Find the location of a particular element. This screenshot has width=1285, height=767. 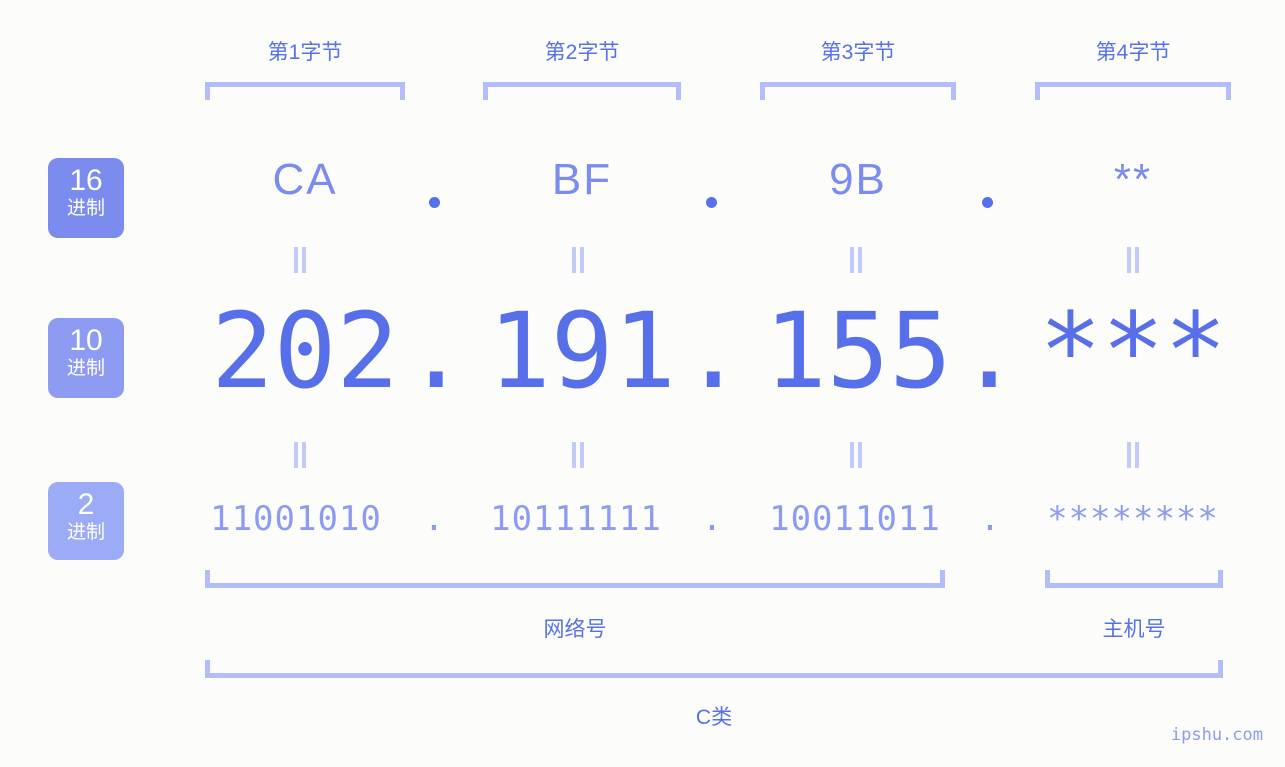

class-label: C类 is located at coordinates (714, 717).